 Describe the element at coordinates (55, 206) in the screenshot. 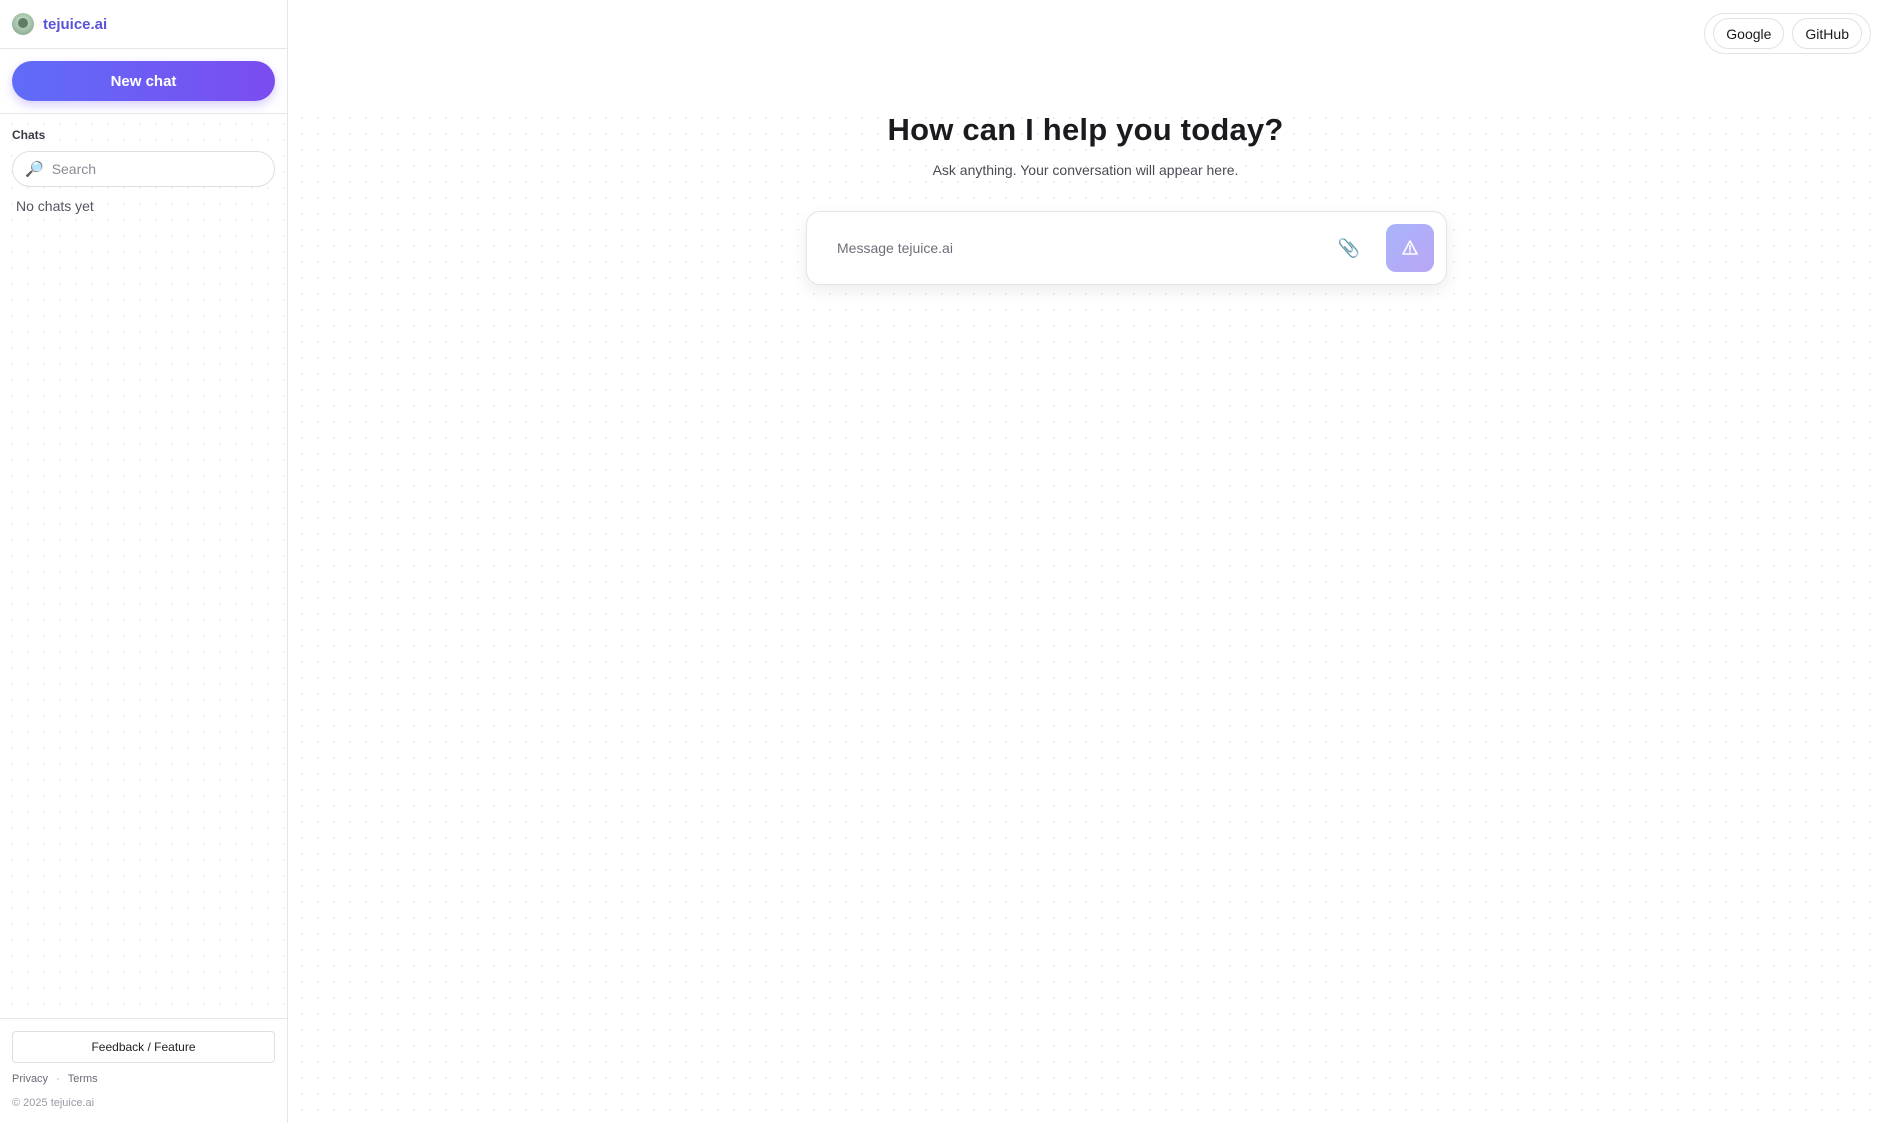

I see `empty-chats-message: No chats yet` at that location.